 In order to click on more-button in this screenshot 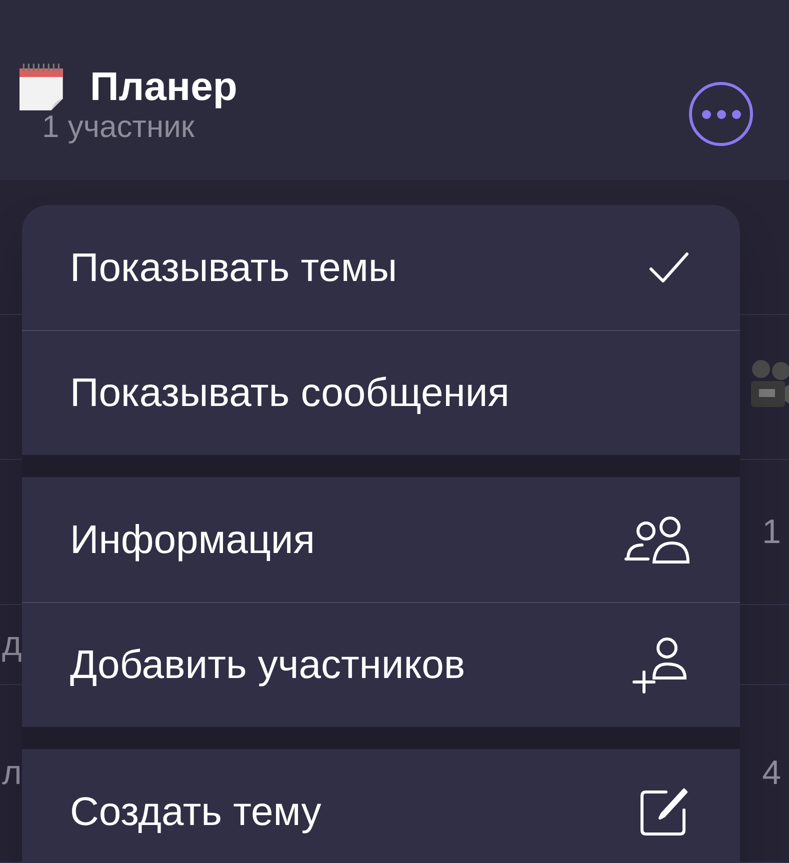, I will do `click(721, 114)`.